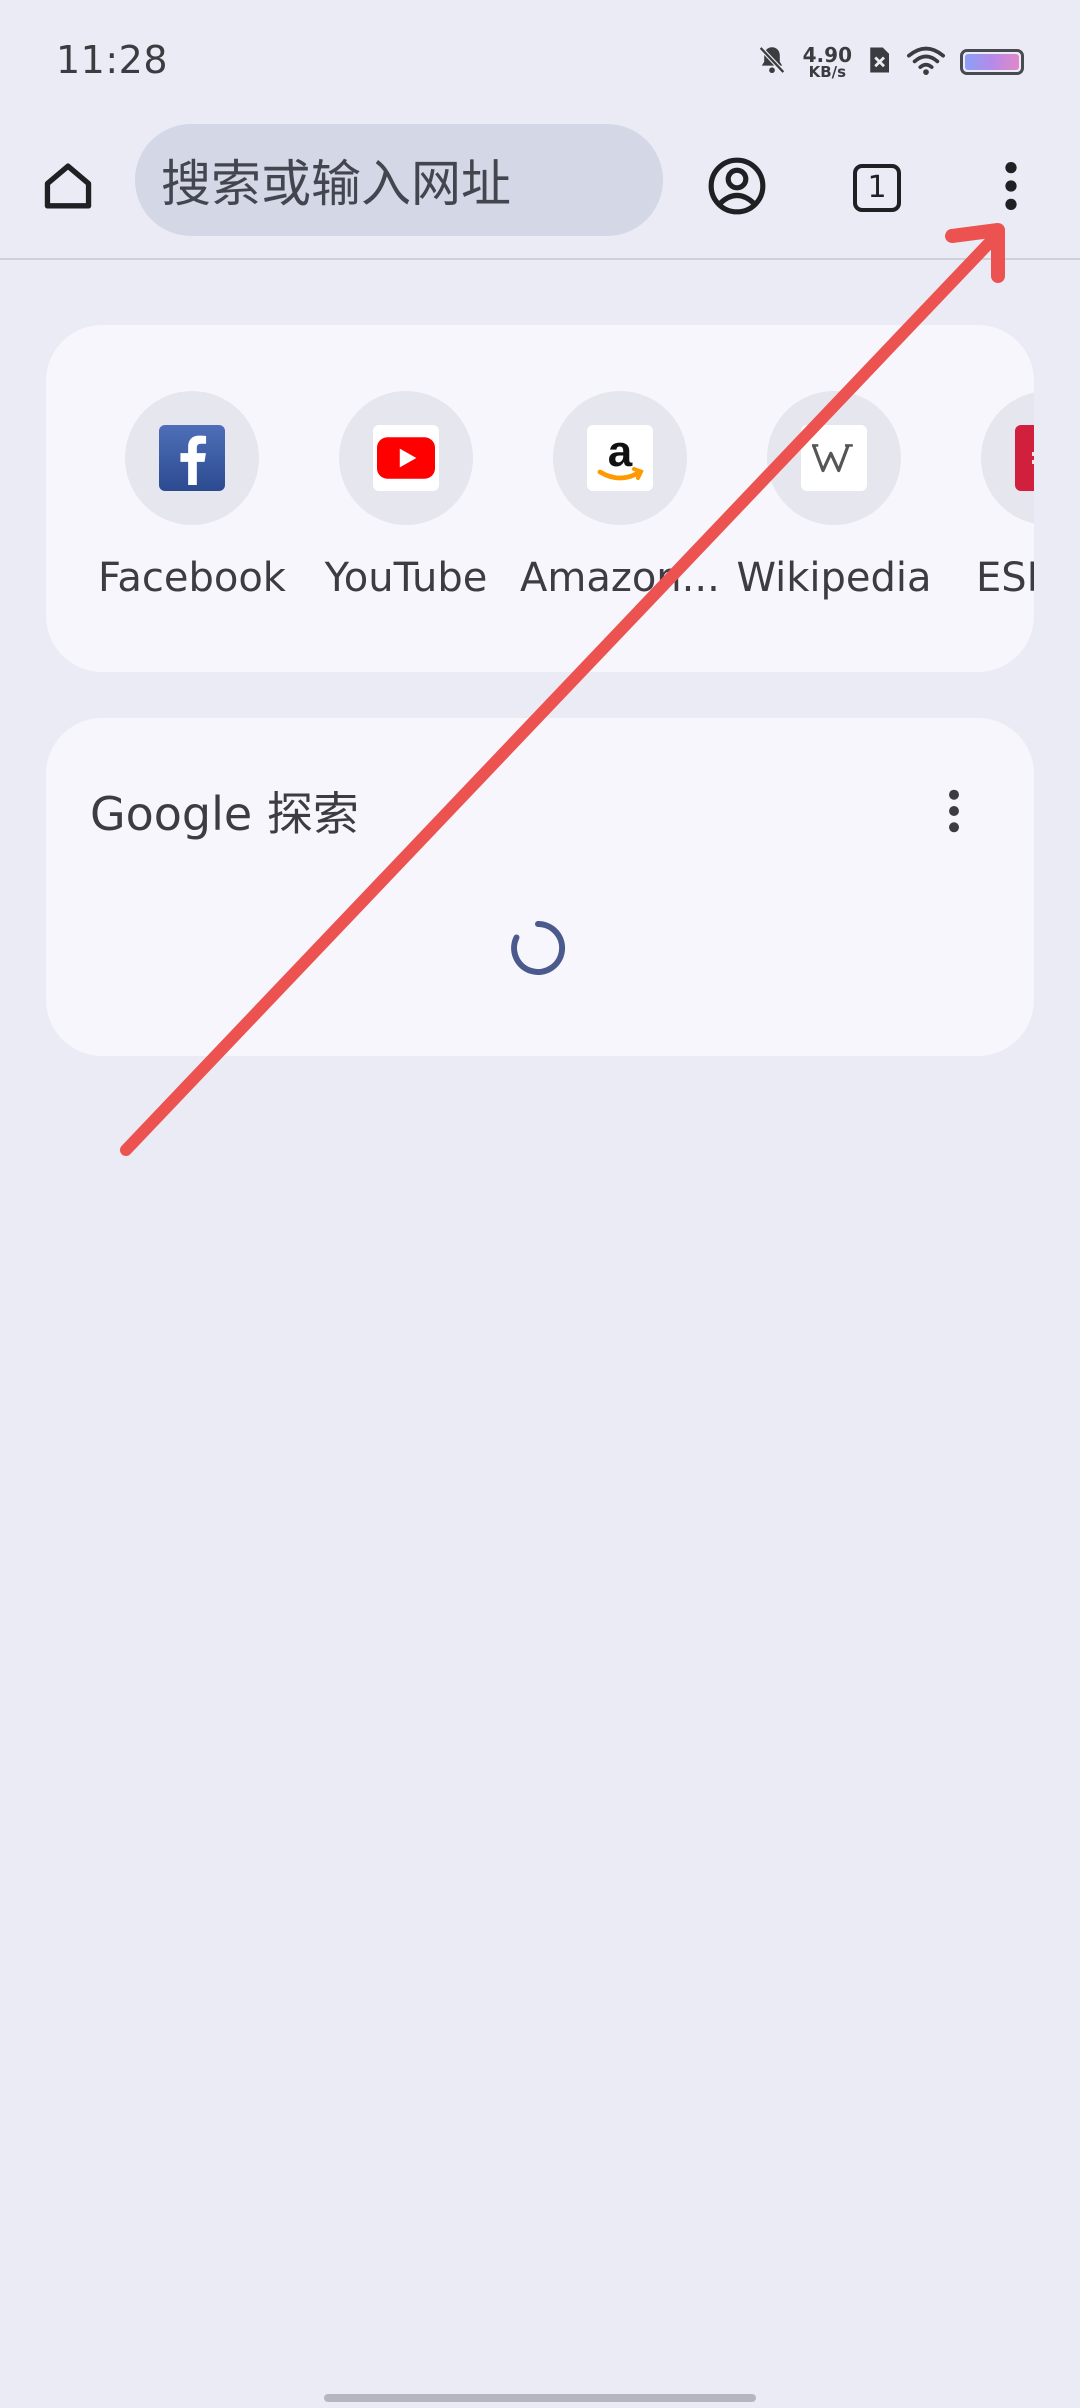  Describe the element at coordinates (879, 62) in the screenshot. I see `no-sim-icon` at that location.